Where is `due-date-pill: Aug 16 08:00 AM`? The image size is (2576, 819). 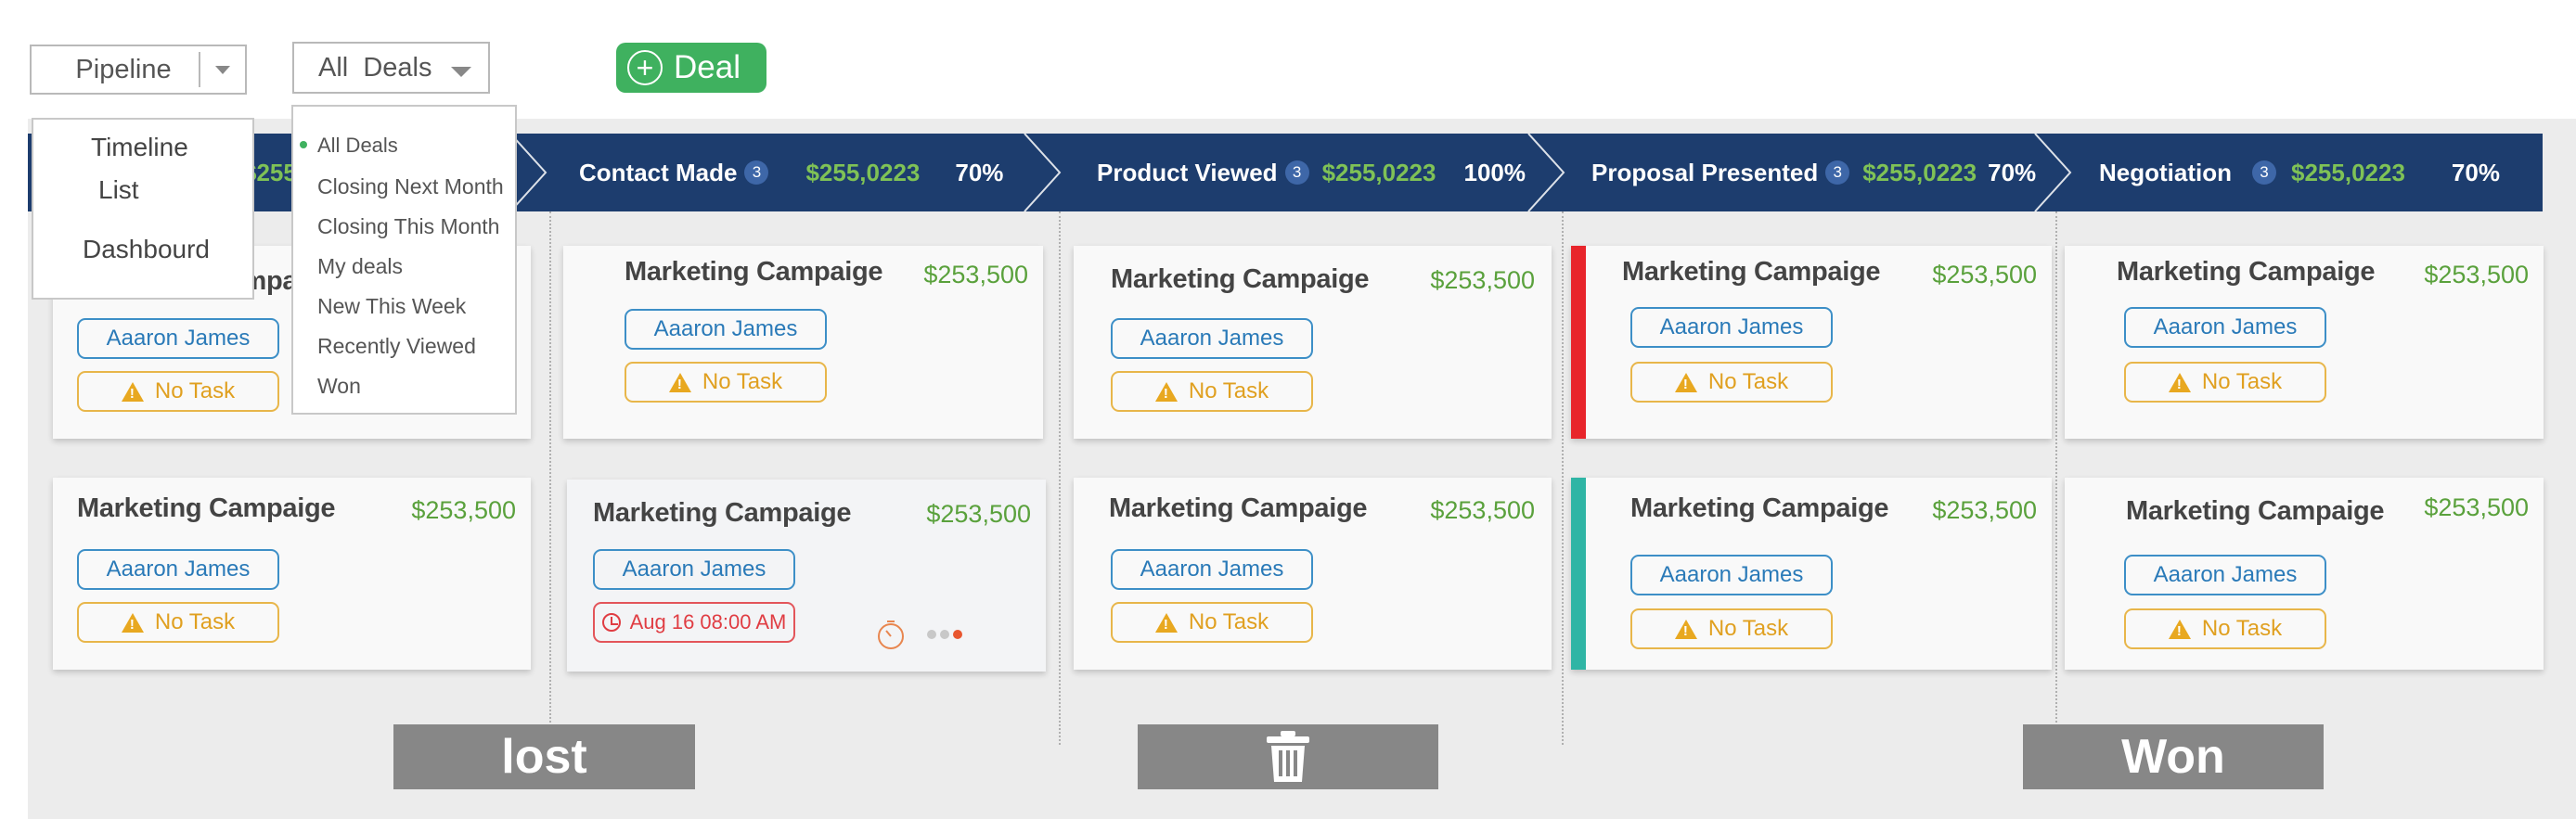 due-date-pill: Aug 16 08:00 AM is located at coordinates (694, 622).